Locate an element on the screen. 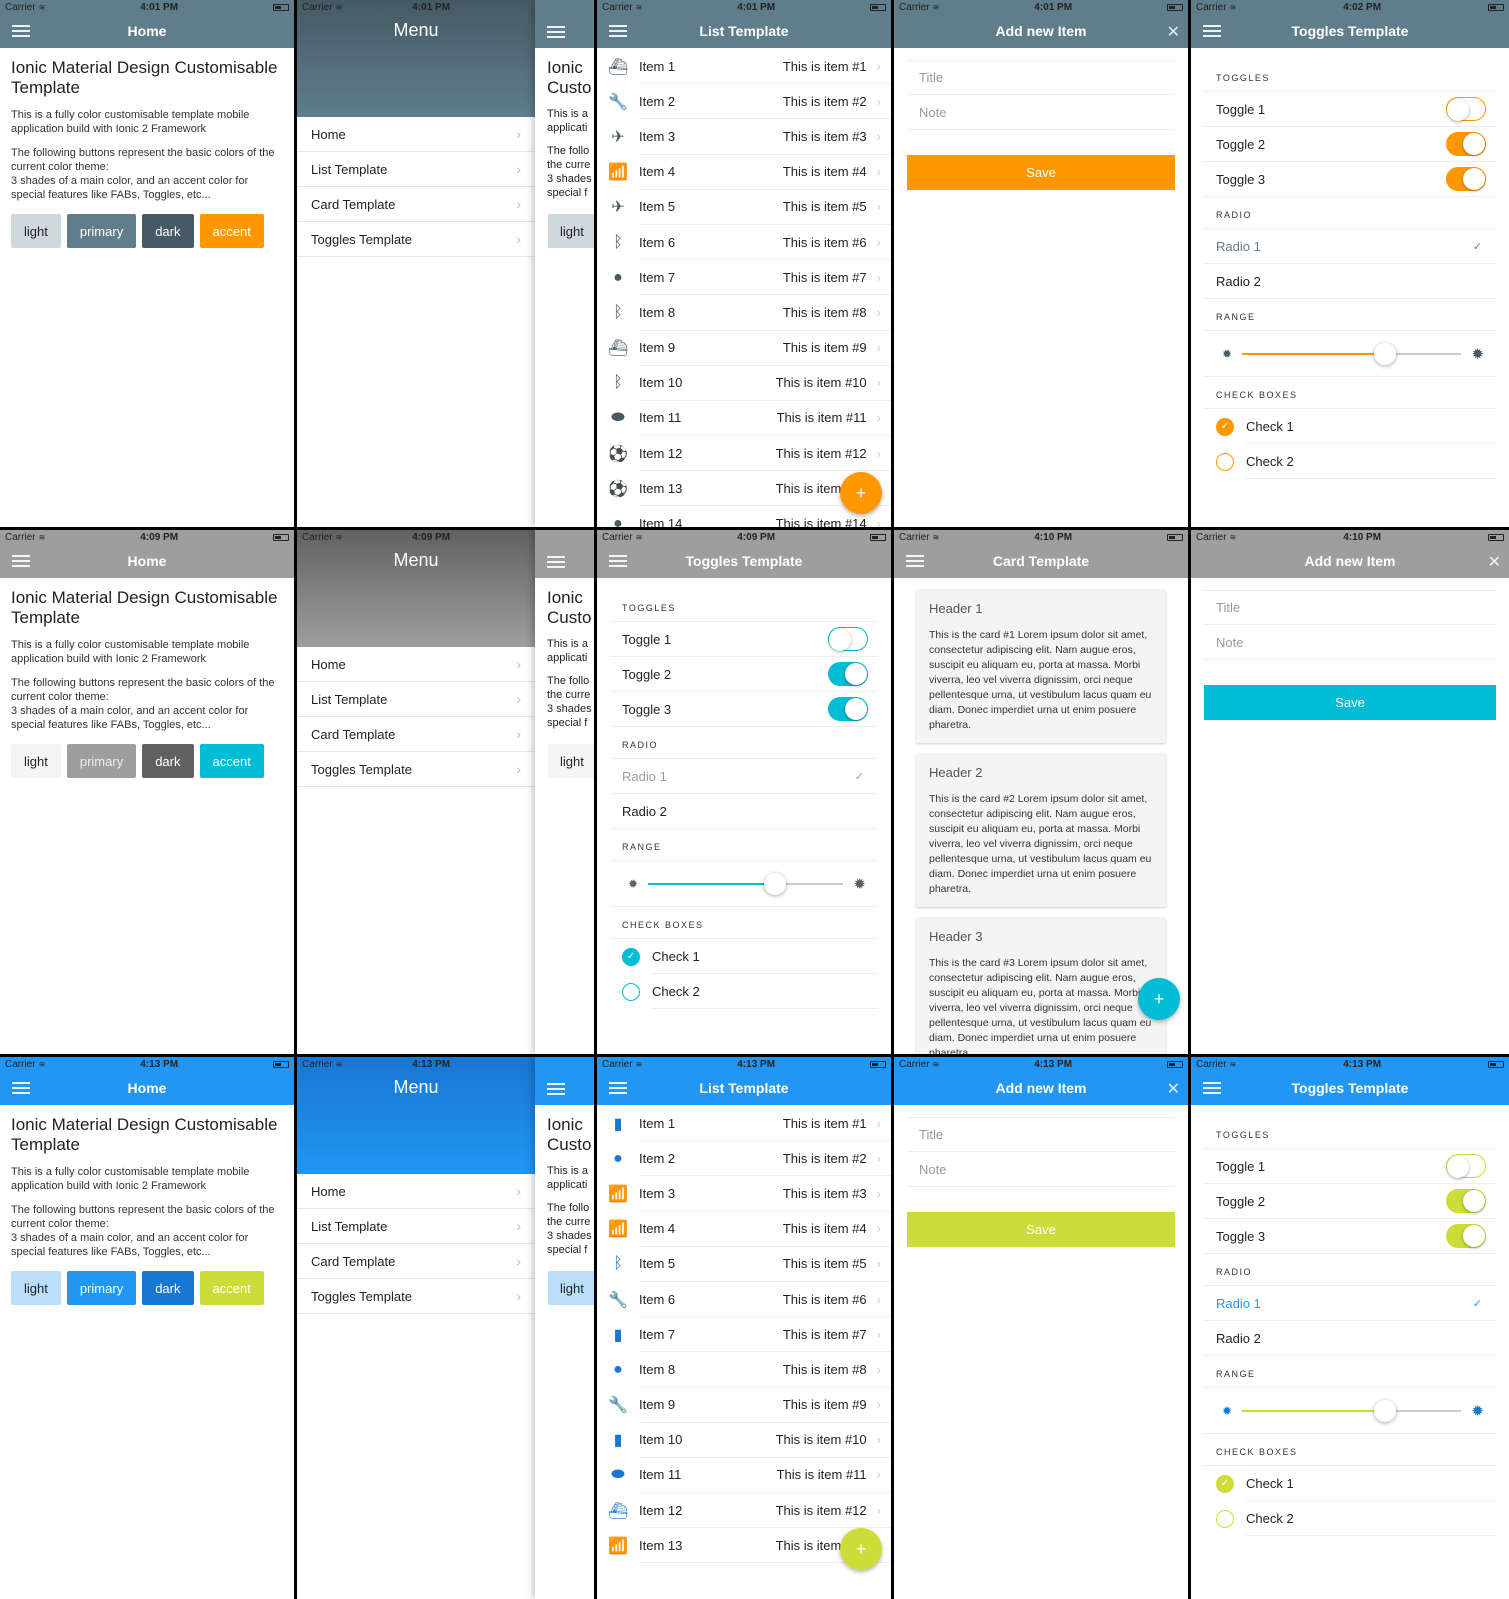  list-item: ● Item 7 This is item #7 › is located at coordinates (744, 278).